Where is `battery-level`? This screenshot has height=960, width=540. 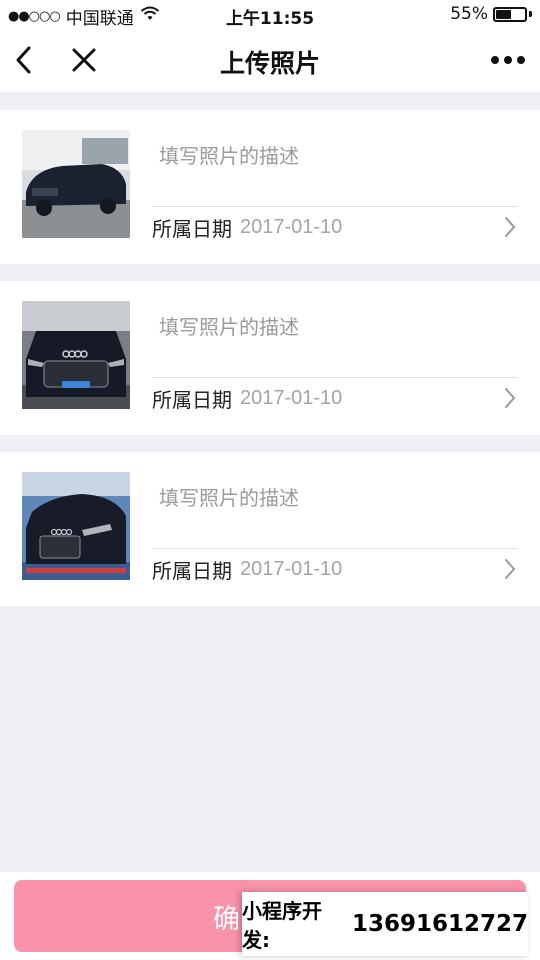 battery-level is located at coordinates (503, 14).